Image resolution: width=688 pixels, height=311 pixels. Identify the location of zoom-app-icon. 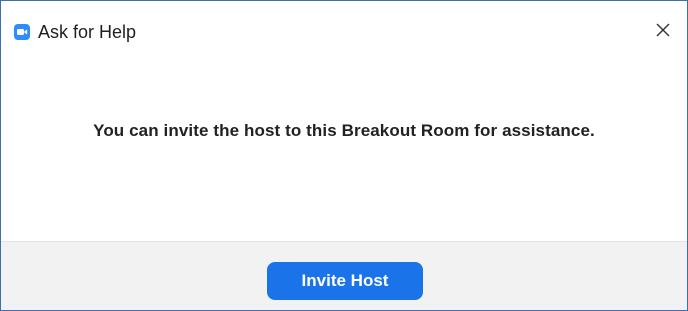
(22, 32).